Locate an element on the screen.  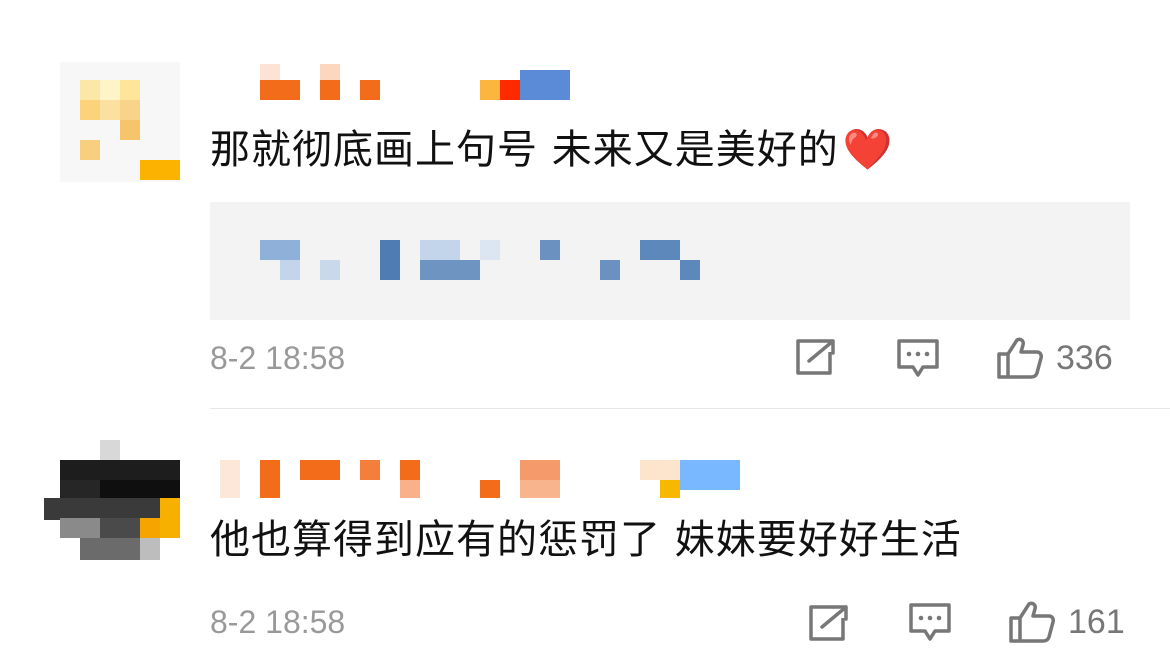
quoted-content is located at coordinates (670, 261).